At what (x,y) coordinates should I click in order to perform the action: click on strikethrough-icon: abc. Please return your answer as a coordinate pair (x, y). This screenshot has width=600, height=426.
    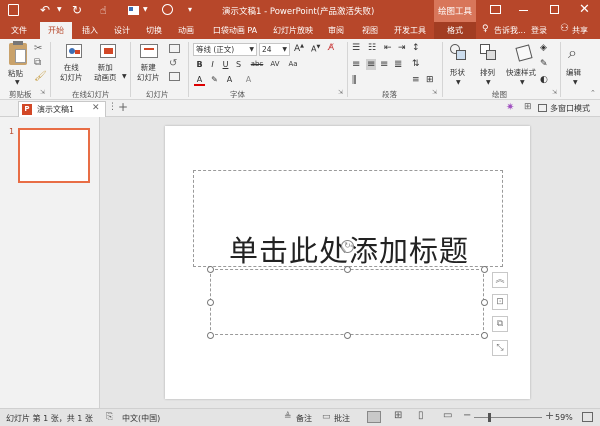
    Looking at the image, I should click on (257, 64).